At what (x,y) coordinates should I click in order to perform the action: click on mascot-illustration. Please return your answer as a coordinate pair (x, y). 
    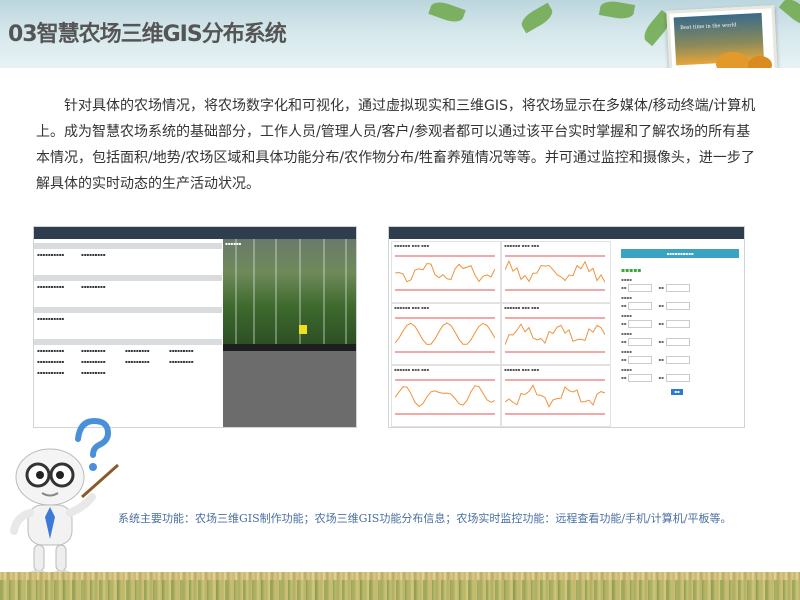
    Looking at the image, I should click on (64, 498).